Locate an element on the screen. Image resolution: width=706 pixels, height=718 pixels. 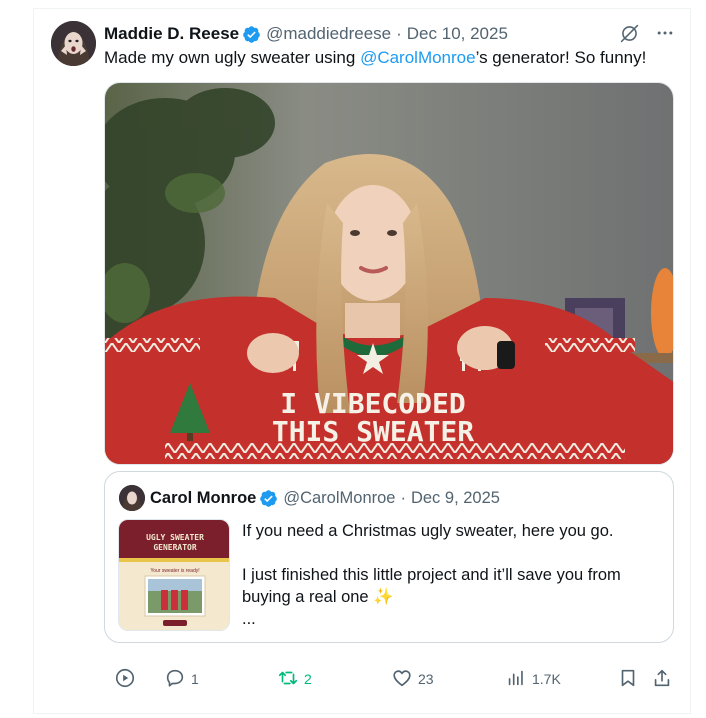
quoted-image-title-line1: UGLY SWEATER is located at coordinates (175, 537).